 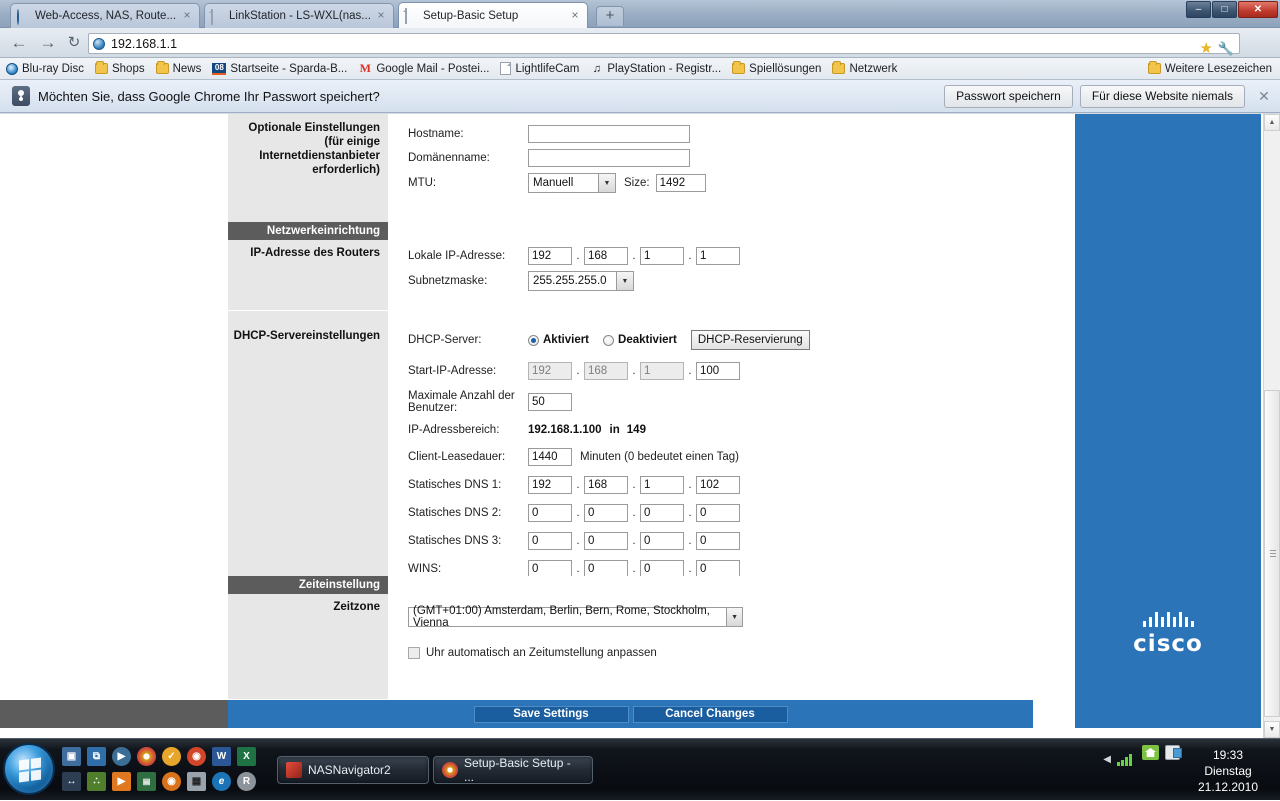 What do you see at coordinates (1198, 9) in the screenshot?
I see `minimize-button: –` at bounding box center [1198, 9].